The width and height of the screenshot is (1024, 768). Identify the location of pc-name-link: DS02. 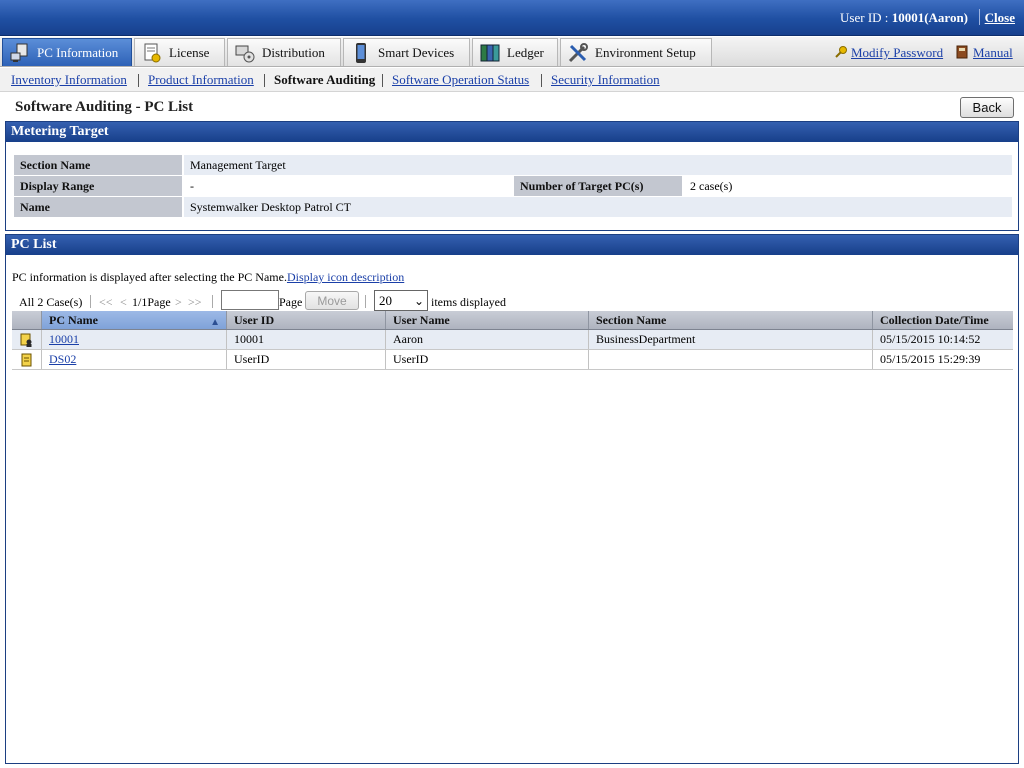
(62, 359).